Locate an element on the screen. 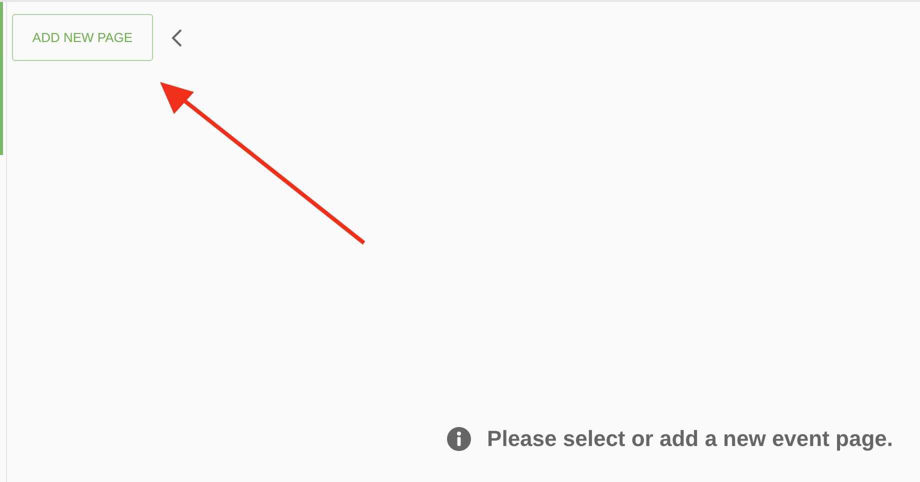  info-icon is located at coordinates (459, 439).